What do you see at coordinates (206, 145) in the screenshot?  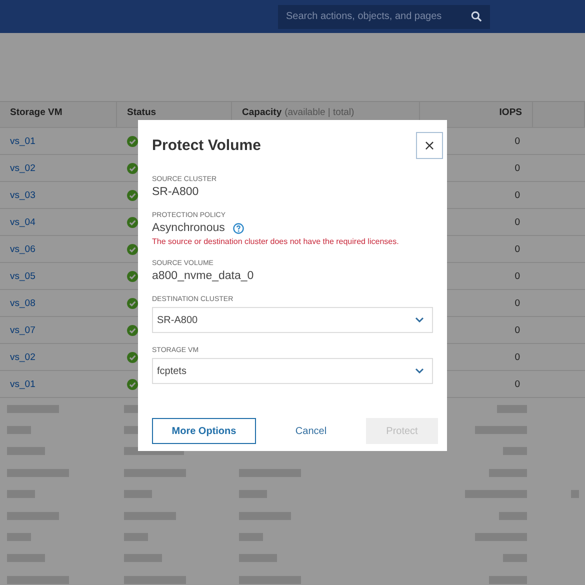 I see `dialog-title: Protect Volume` at bounding box center [206, 145].